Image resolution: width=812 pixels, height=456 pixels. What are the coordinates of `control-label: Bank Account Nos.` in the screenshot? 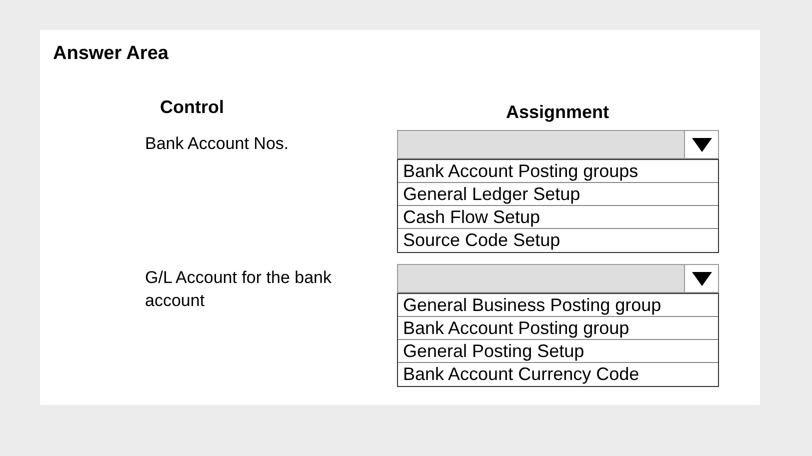 It's located at (217, 144).